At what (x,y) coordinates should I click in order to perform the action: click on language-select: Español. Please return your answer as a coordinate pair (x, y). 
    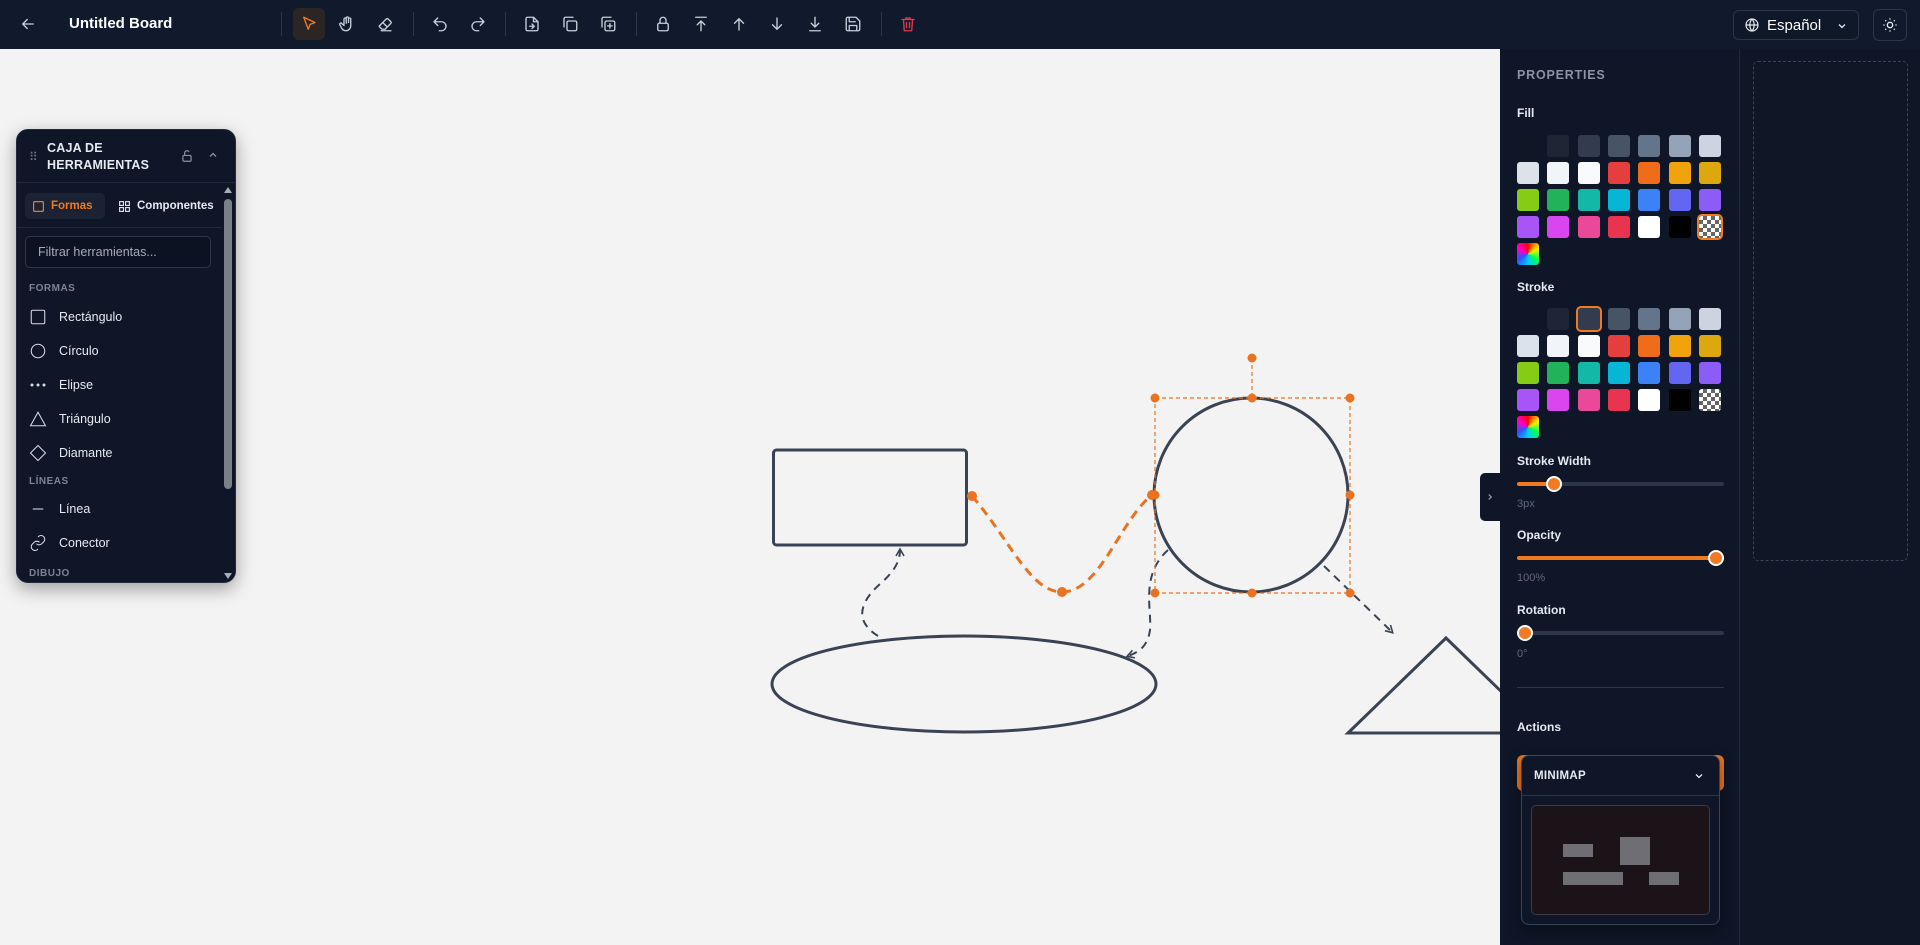
    Looking at the image, I should click on (1796, 25).